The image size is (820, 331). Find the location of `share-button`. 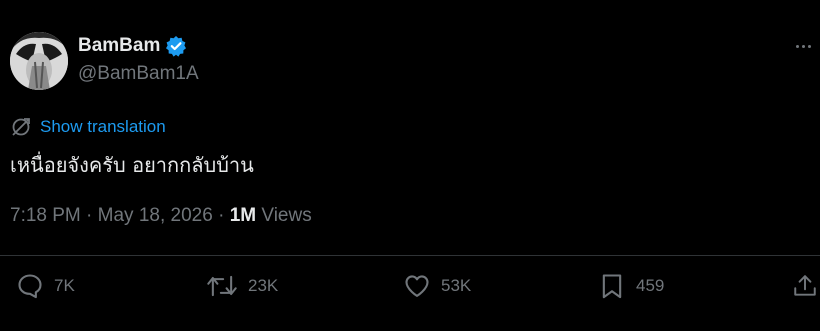

share-button is located at coordinates (805, 286).